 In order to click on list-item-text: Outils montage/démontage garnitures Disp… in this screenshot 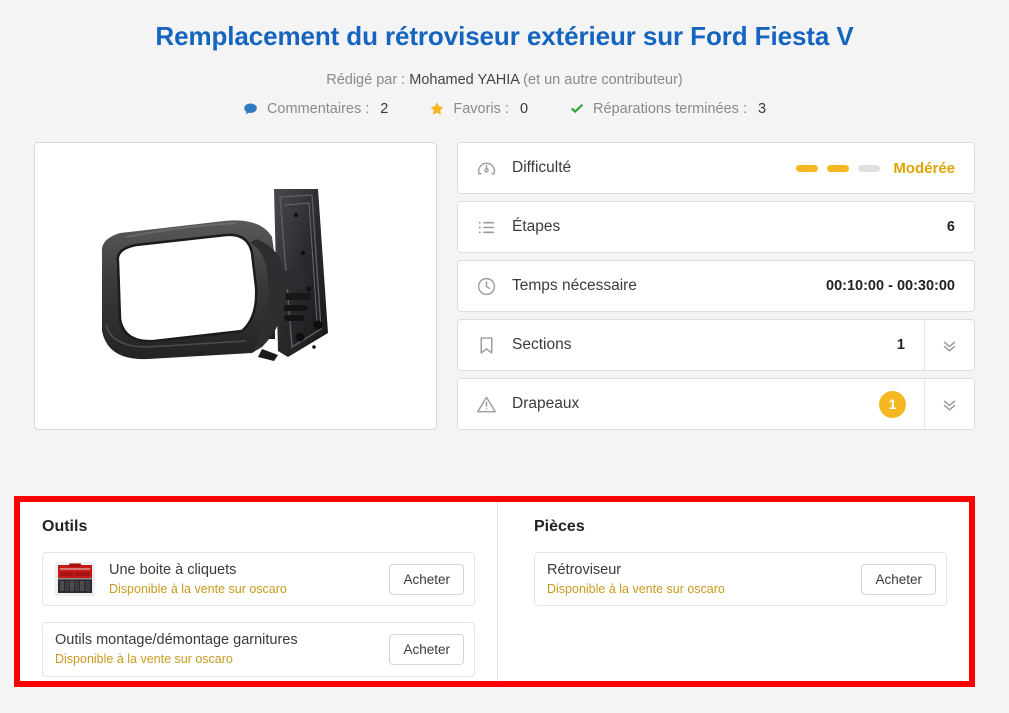, I will do `click(216, 649)`.